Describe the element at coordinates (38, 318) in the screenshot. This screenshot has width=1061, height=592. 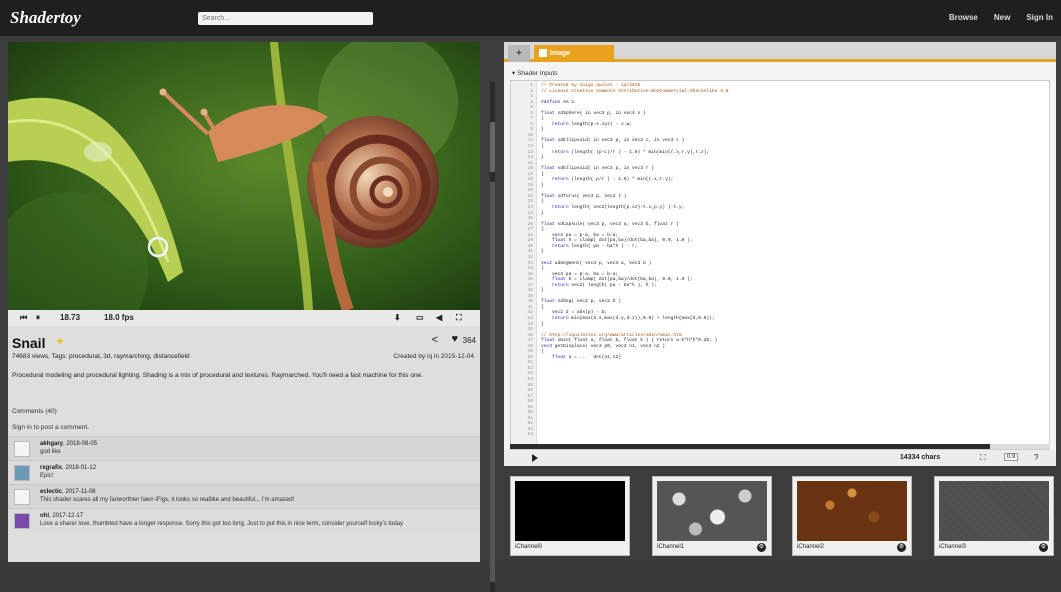
I see `pause-icon: ⏸` at that location.